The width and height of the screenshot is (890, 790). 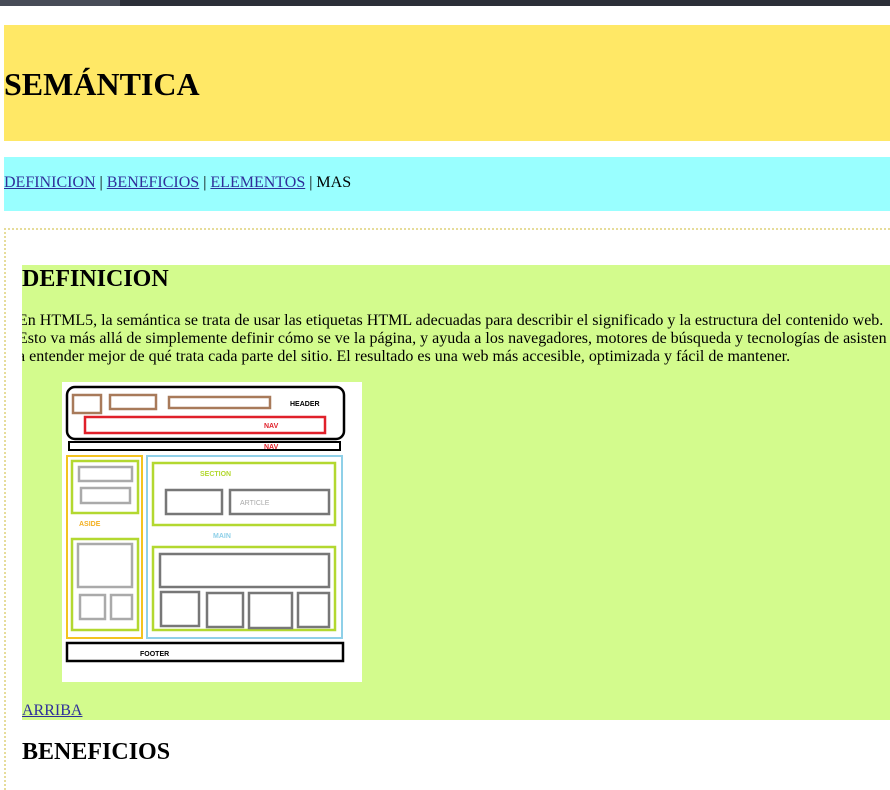 I want to click on diagram-nav-box, so click(x=205, y=425).